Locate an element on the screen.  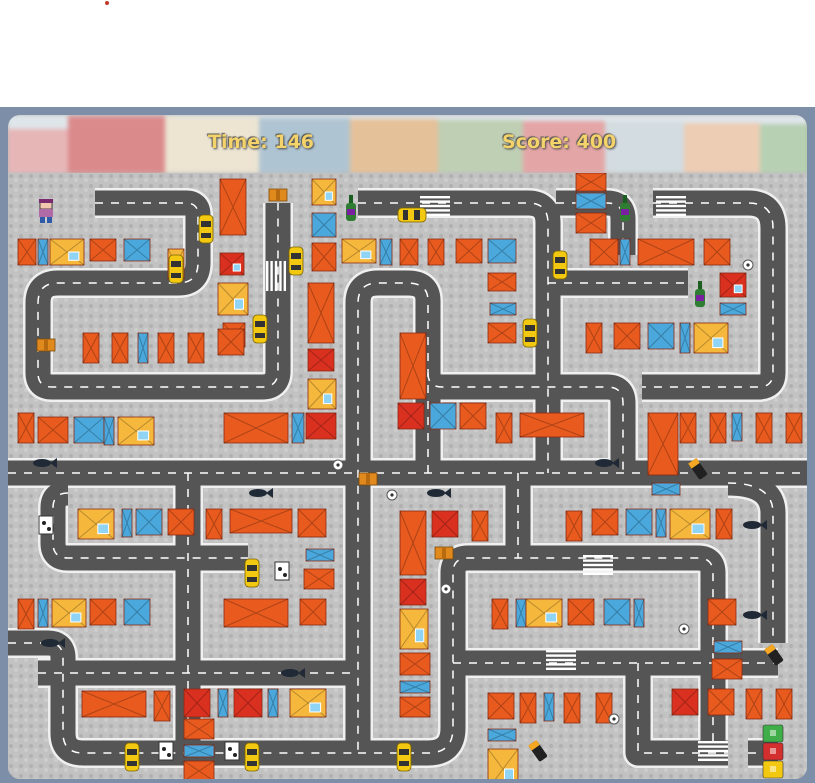
time-counter: Time: 146 is located at coordinates (261, 142).